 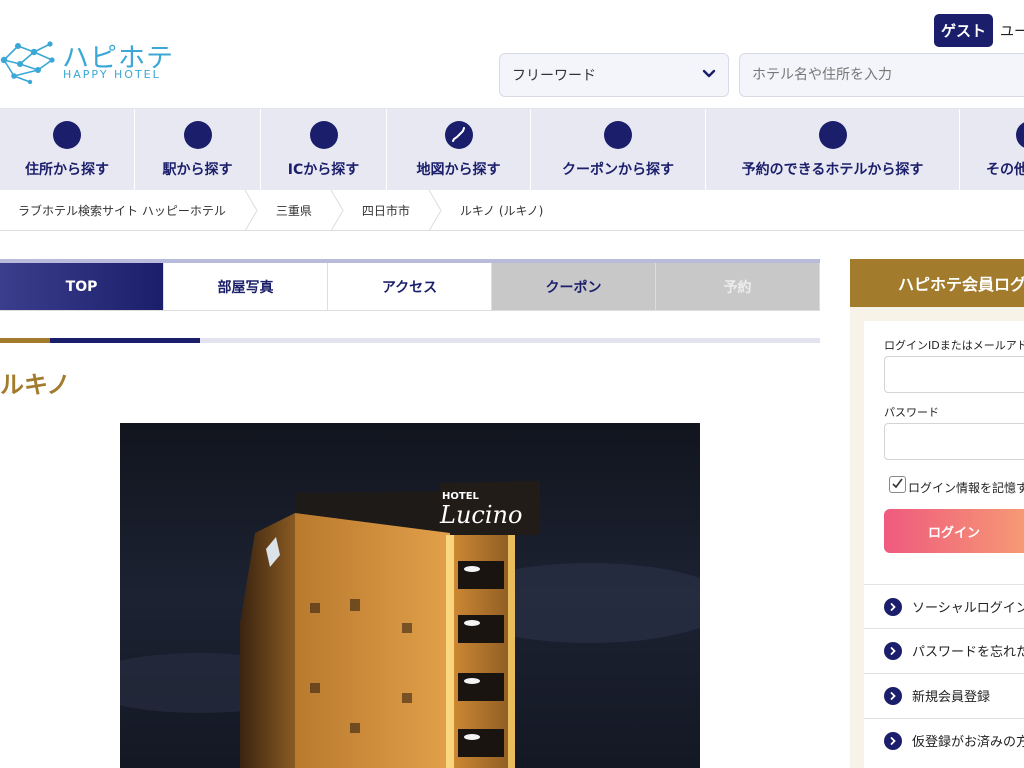 I want to click on nav-item-label: 地図から探す, so click(x=458, y=170).